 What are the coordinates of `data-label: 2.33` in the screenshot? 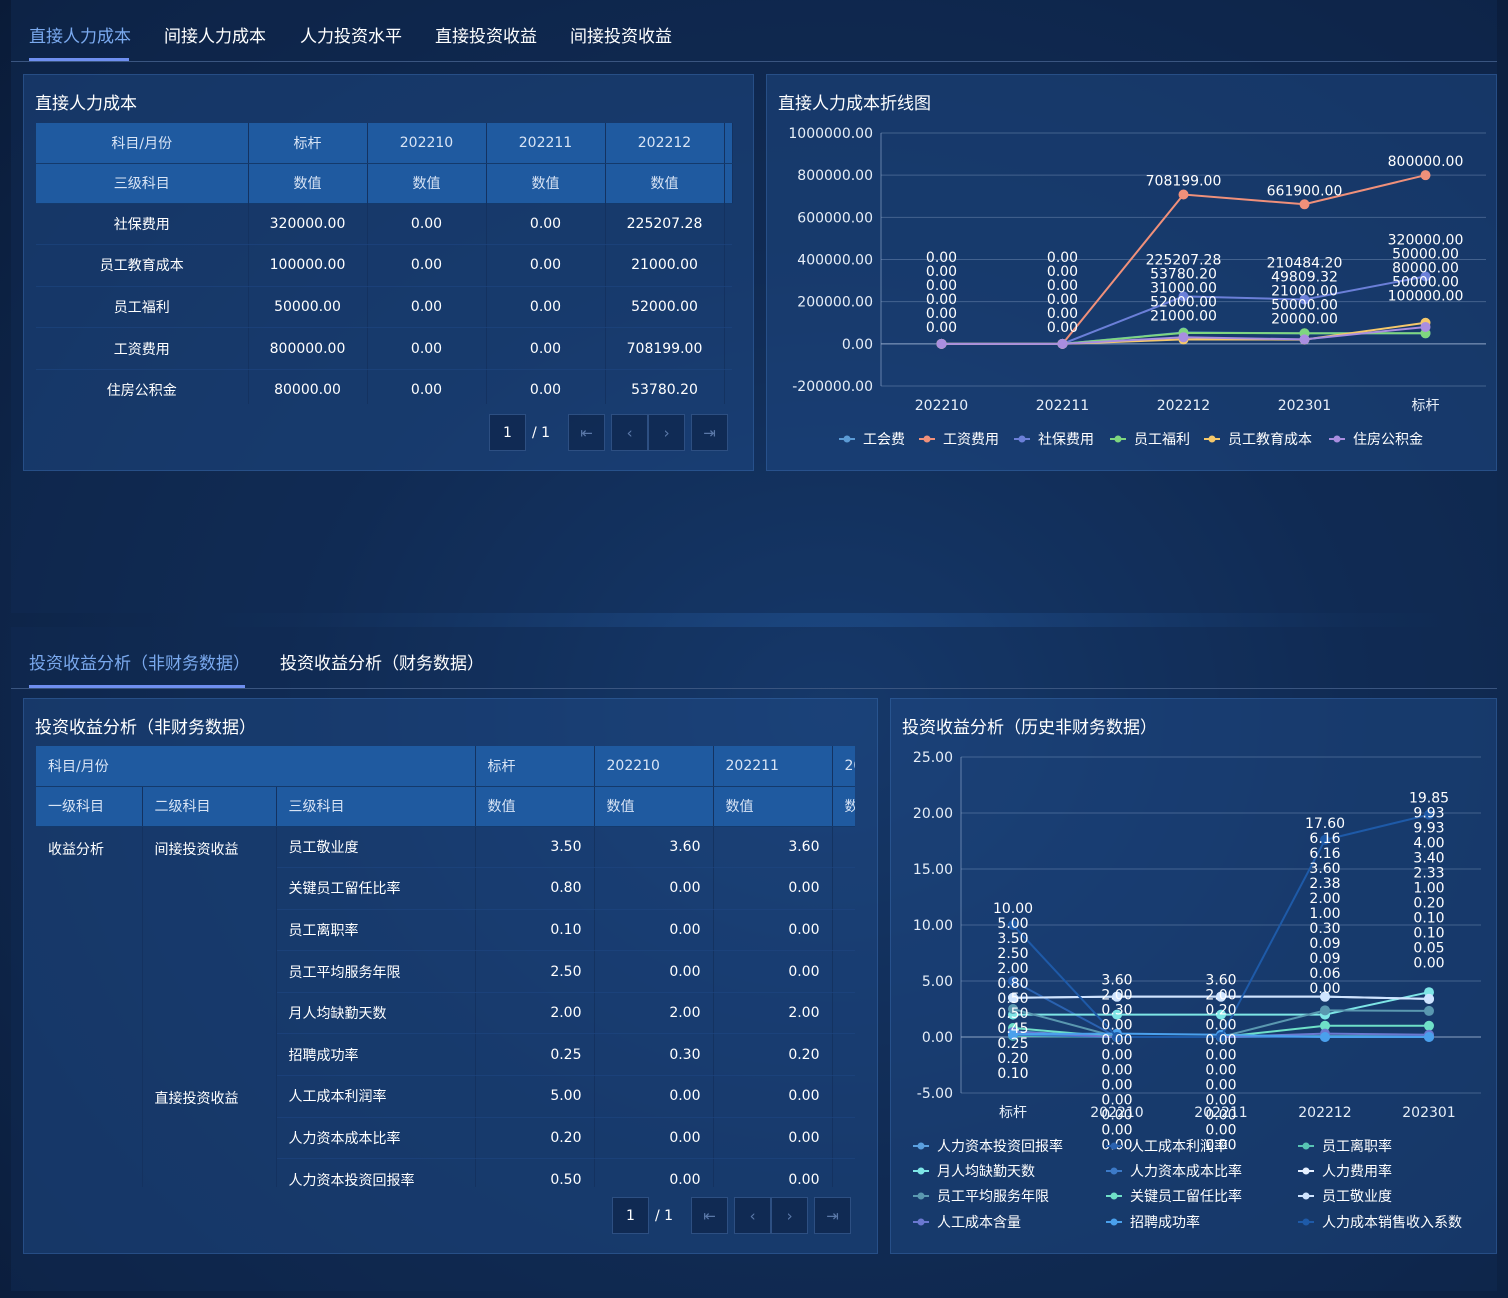 It's located at (1428, 874).